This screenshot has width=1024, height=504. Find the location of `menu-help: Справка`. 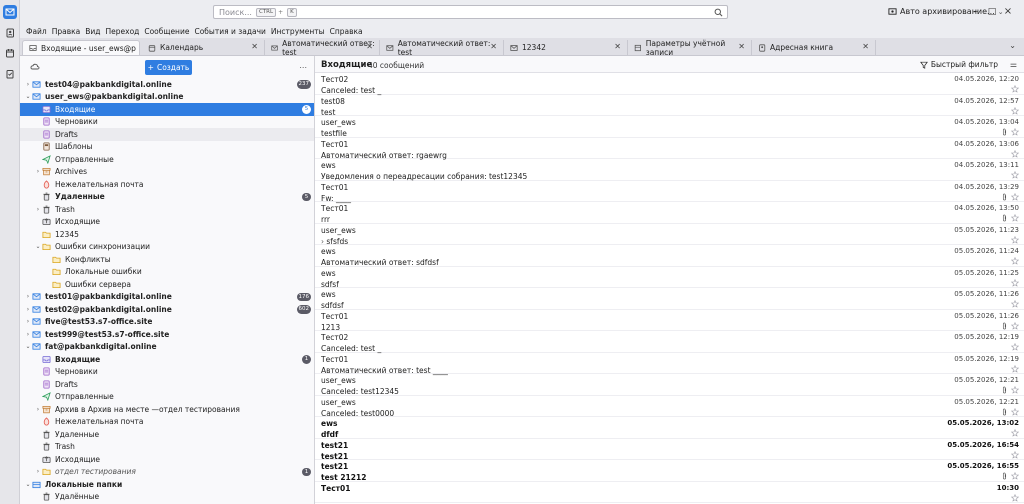

menu-help: Справка is located at coordinates (346, 31).